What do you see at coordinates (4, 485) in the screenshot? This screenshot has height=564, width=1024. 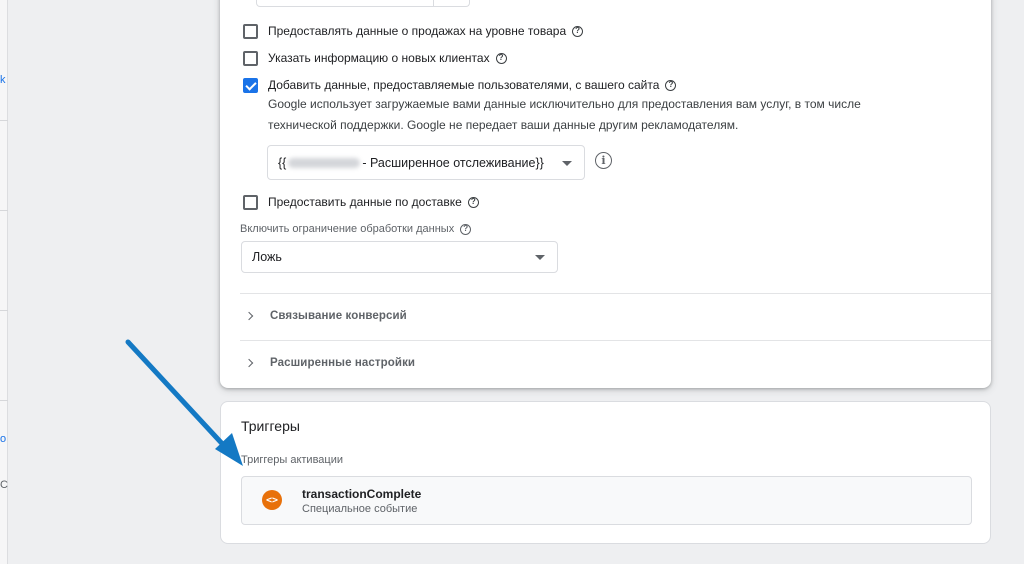 I see `sidebar-text-fragment: C` at bounding box center [4, 485].